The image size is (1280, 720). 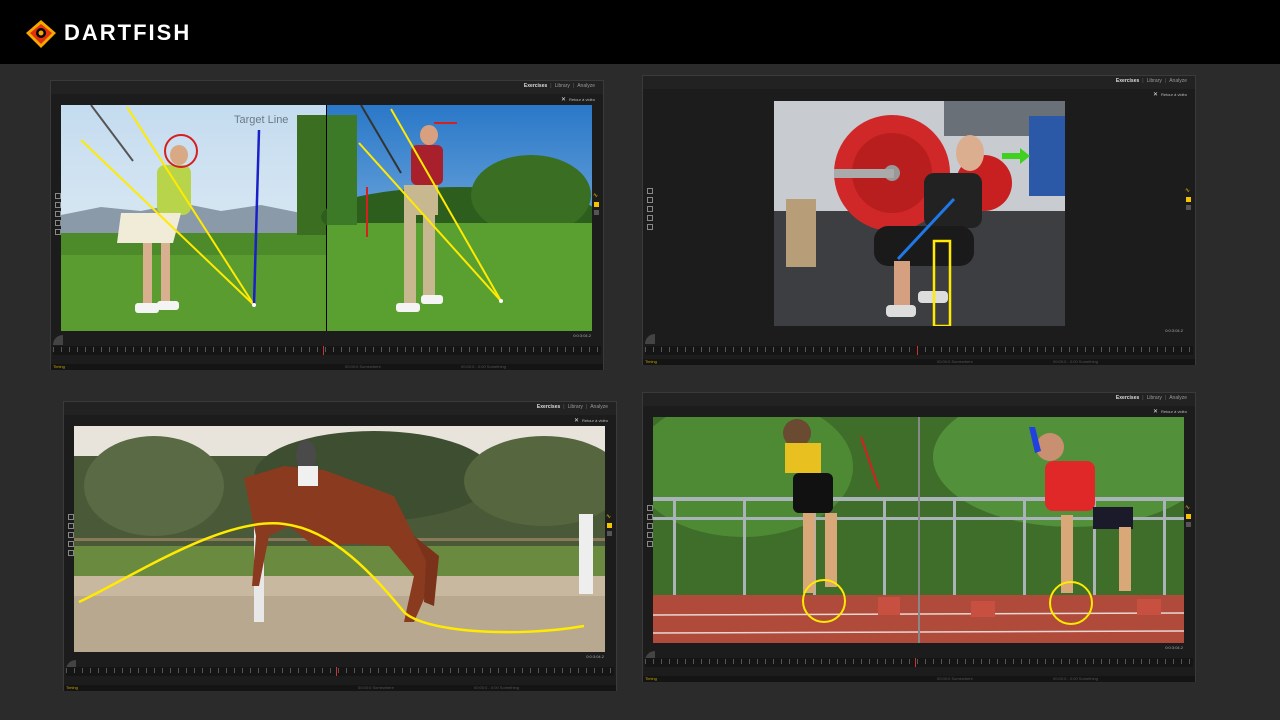 I want to click on golf-scene: Target Line, so click(x=326, y=218).